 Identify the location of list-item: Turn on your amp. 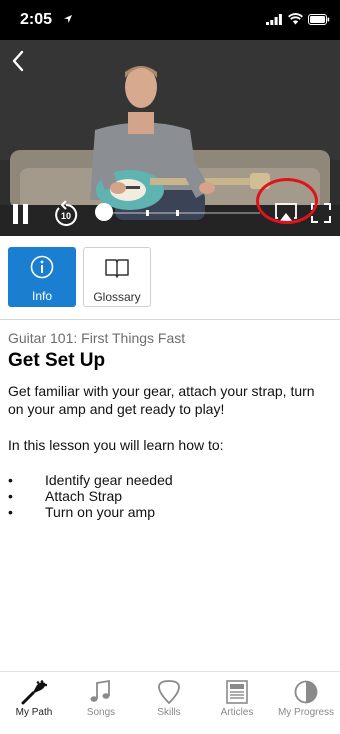
(170, 512).